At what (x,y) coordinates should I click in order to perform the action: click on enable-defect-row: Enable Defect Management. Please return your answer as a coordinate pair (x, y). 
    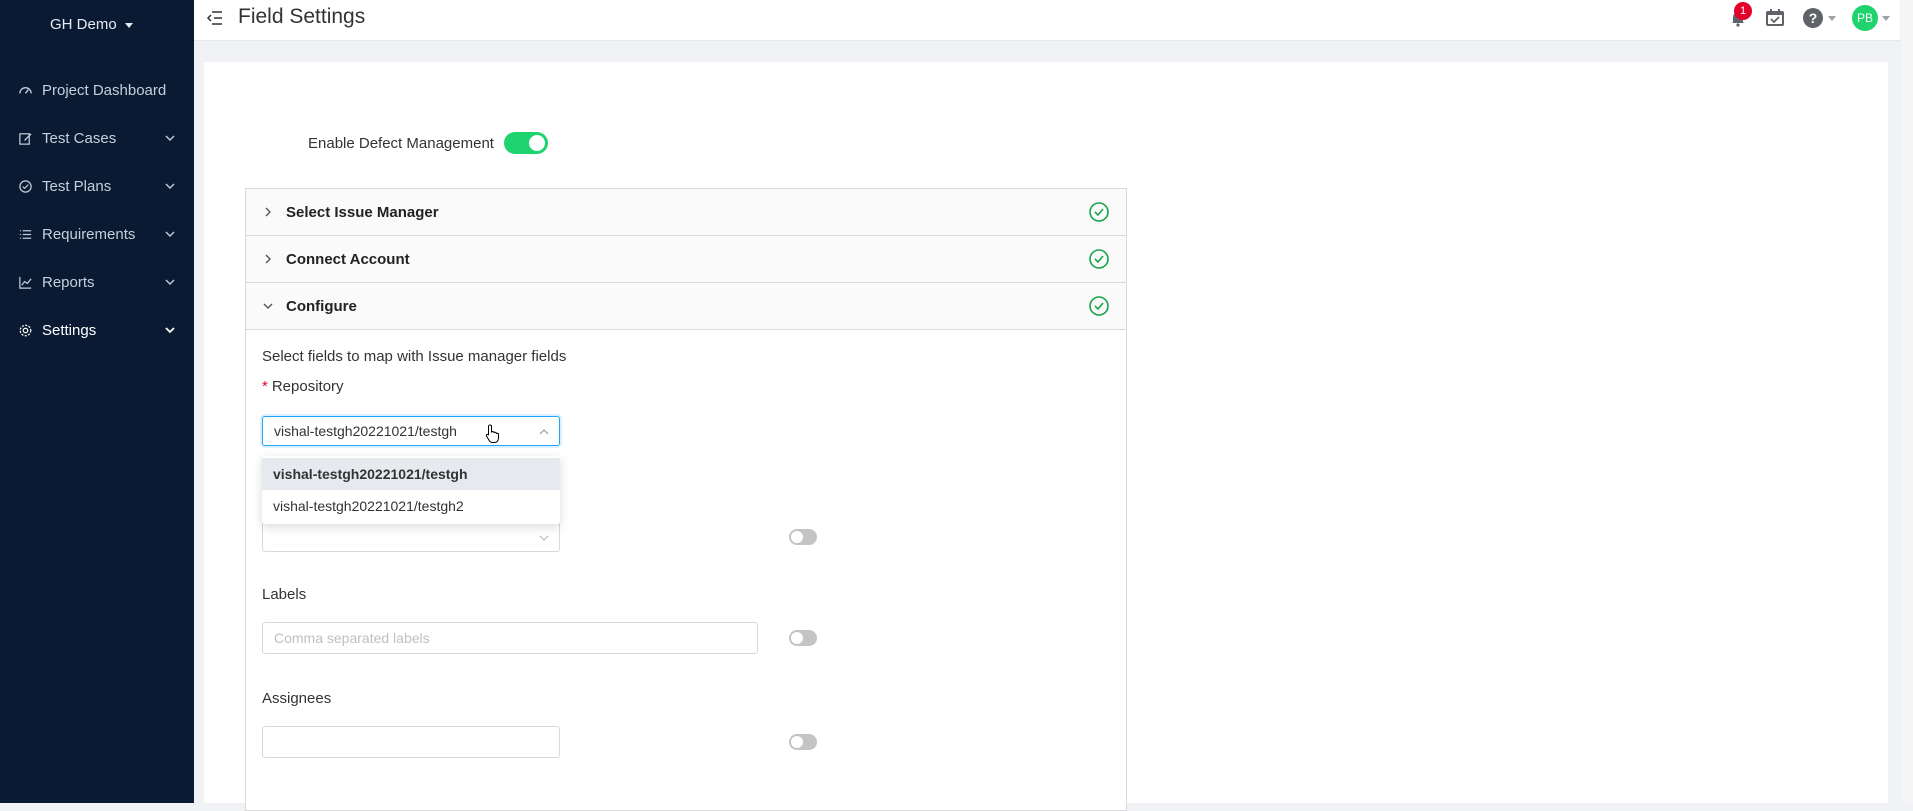
    Looking at the image, I should click on (428, 143).